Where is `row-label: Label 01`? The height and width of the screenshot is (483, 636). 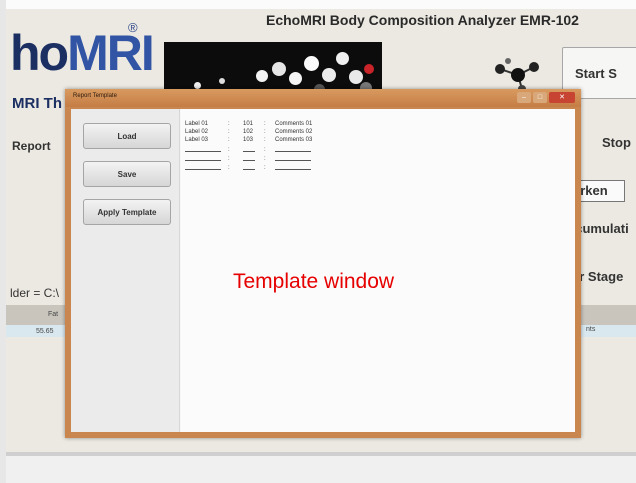
row-label: Label 01 is located at coordinates (197, 124).